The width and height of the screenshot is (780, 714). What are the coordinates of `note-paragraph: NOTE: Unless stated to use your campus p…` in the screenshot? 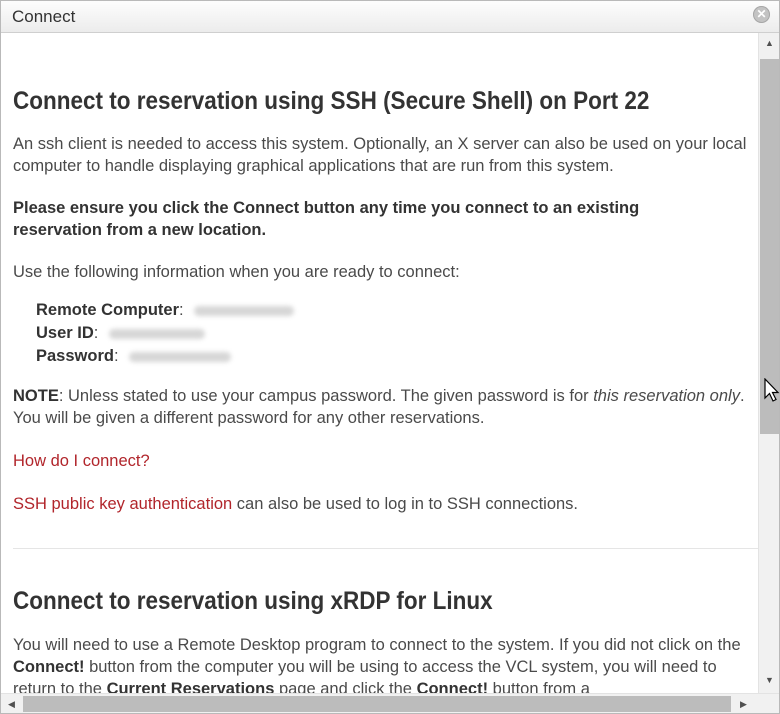 It's located at (385, 407).